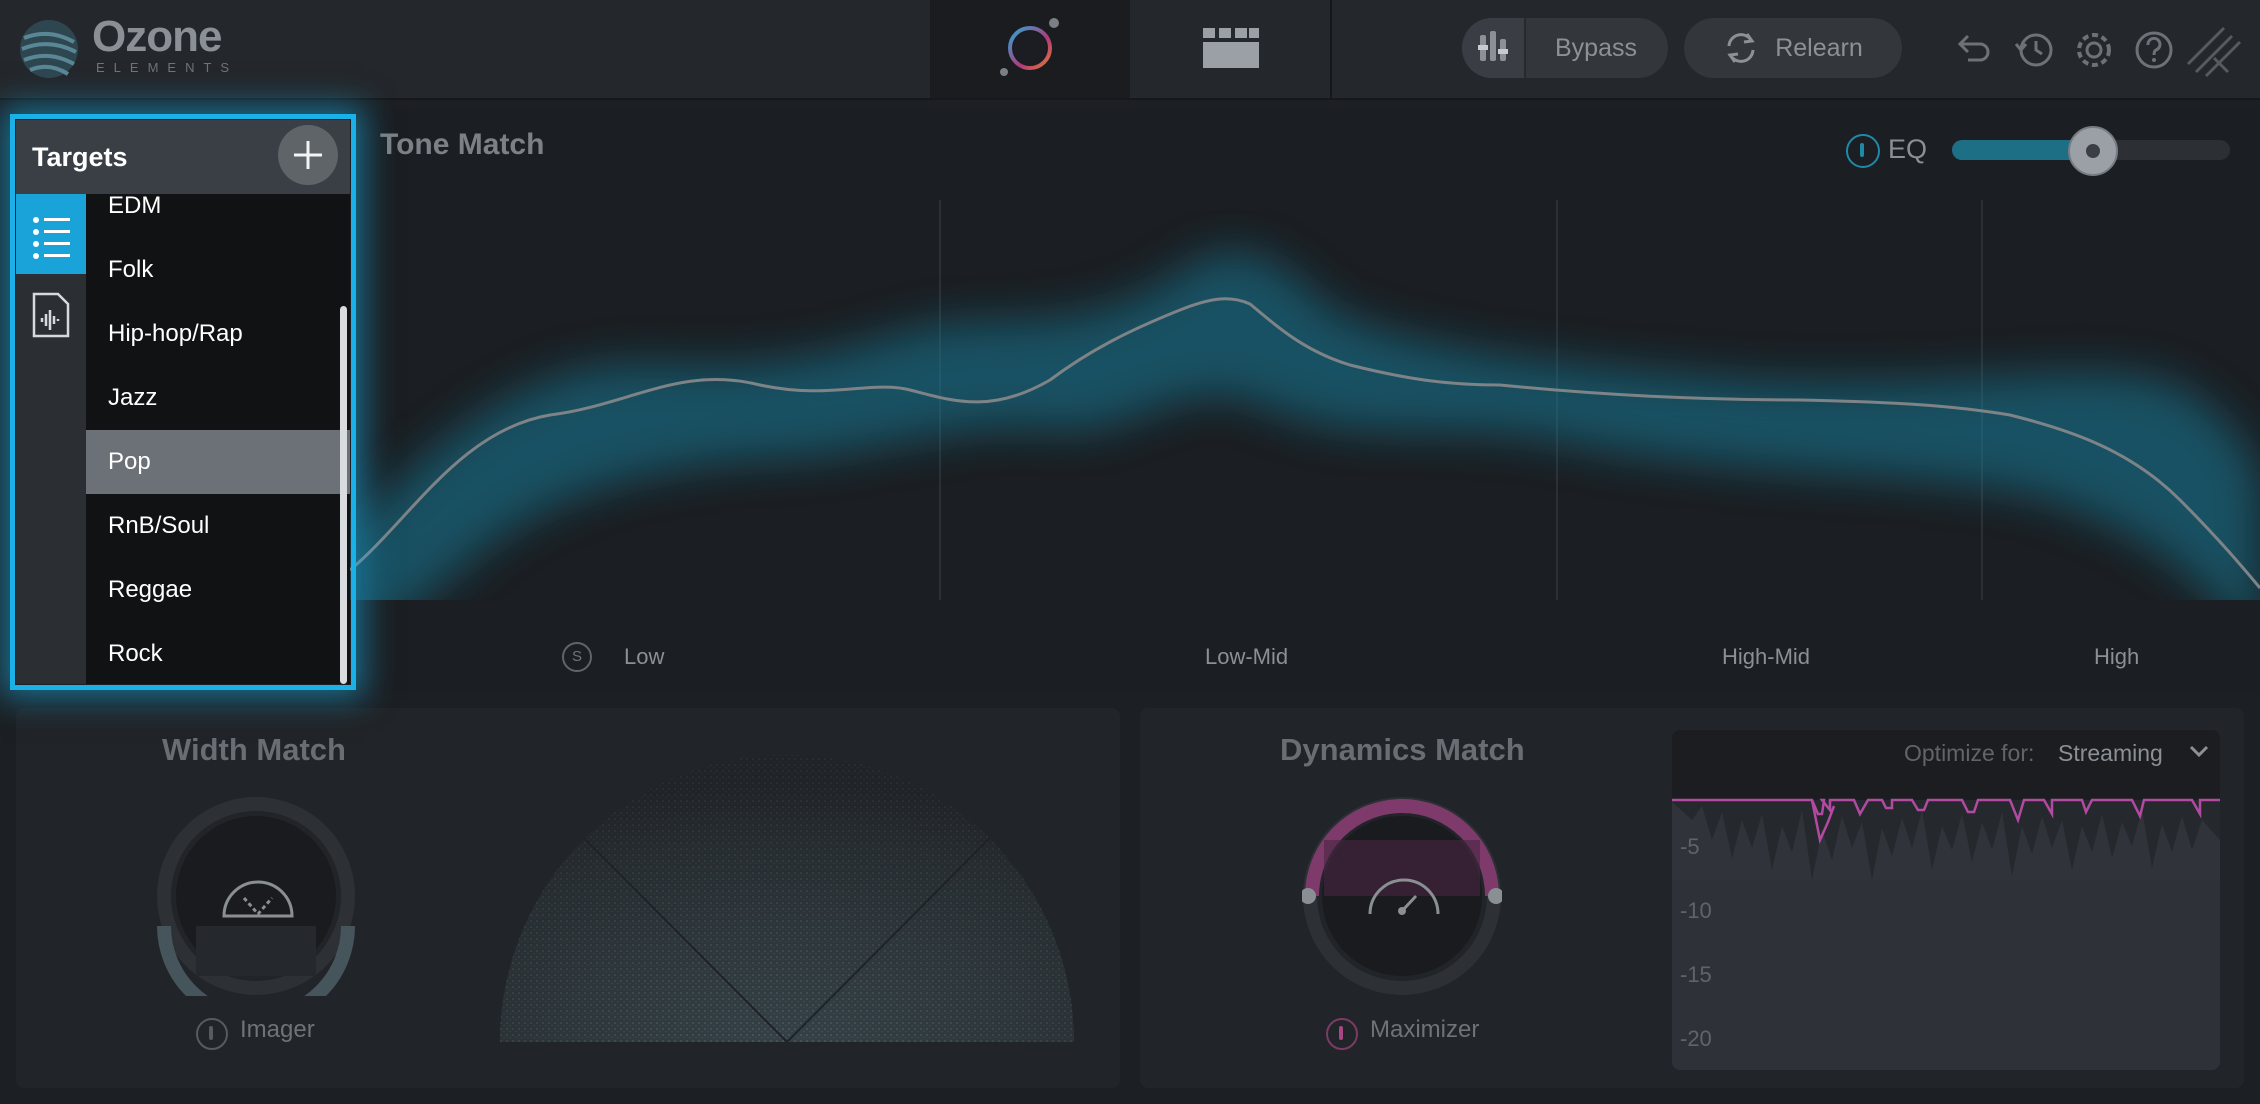  What do you see at coordinates (1494, 48) in the screenshot?
I see `bypass-meter-icon` at bounding box center [1494, 48].